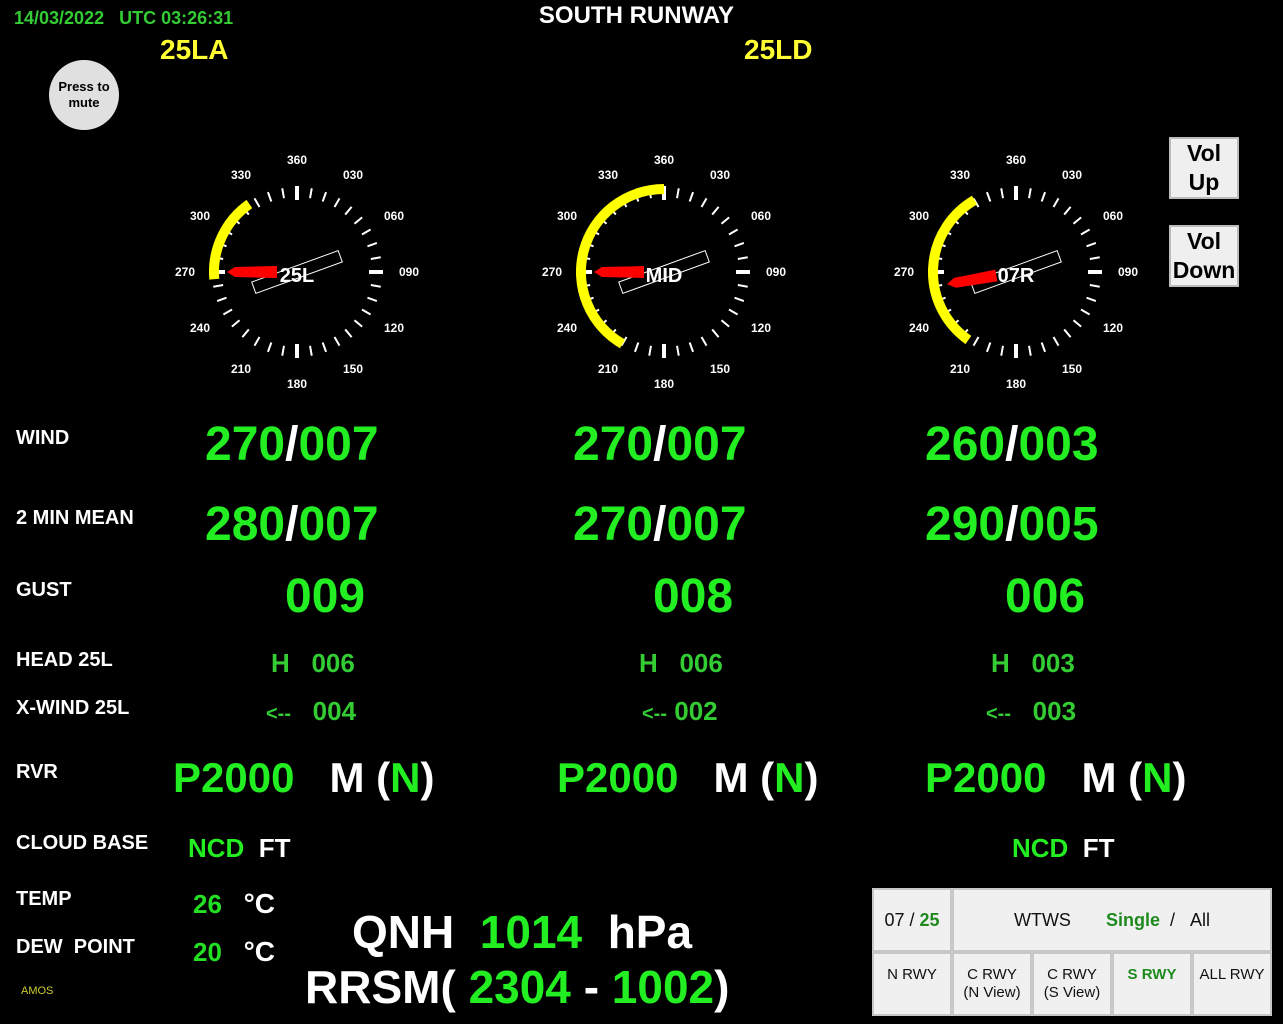 This screenshot has height=1024, width=1283. Describe the element at coordinates (1016, 272) in the screenshot. I see `wind-dial-07r: 360 030 060 090 120 150 180 210 240 270 300 330 07R` at that location.